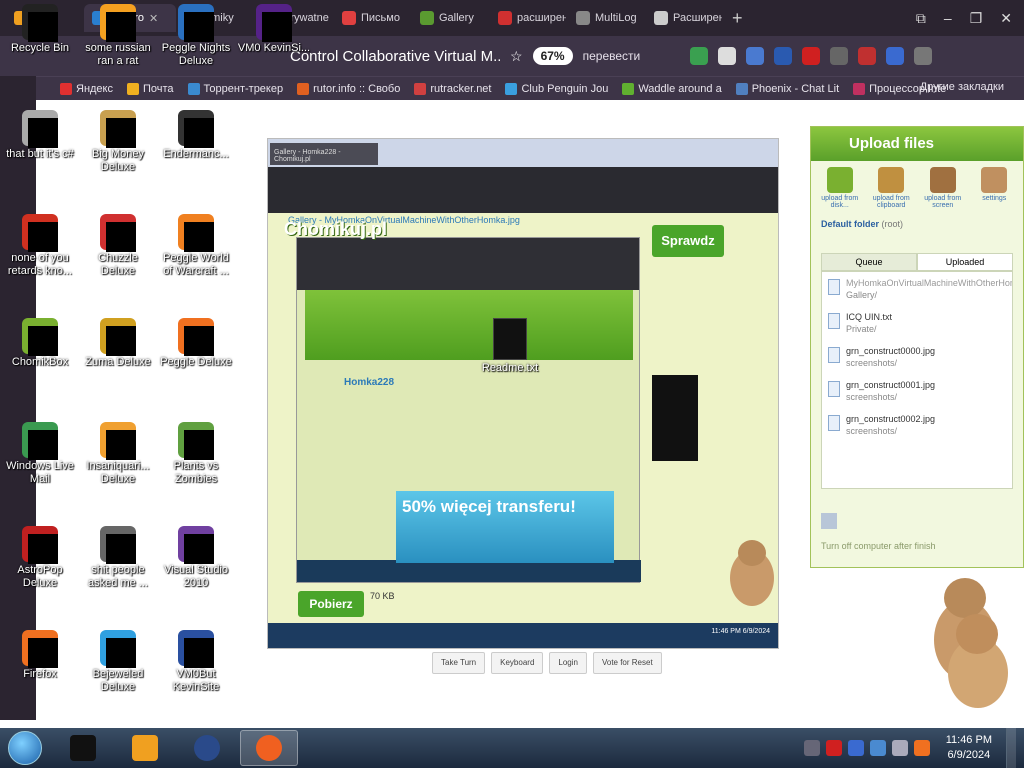  Describe the element at coordinates (196, 558) in the screenshot. I see `desktop-icon: Visual Studio 2010` at that location.